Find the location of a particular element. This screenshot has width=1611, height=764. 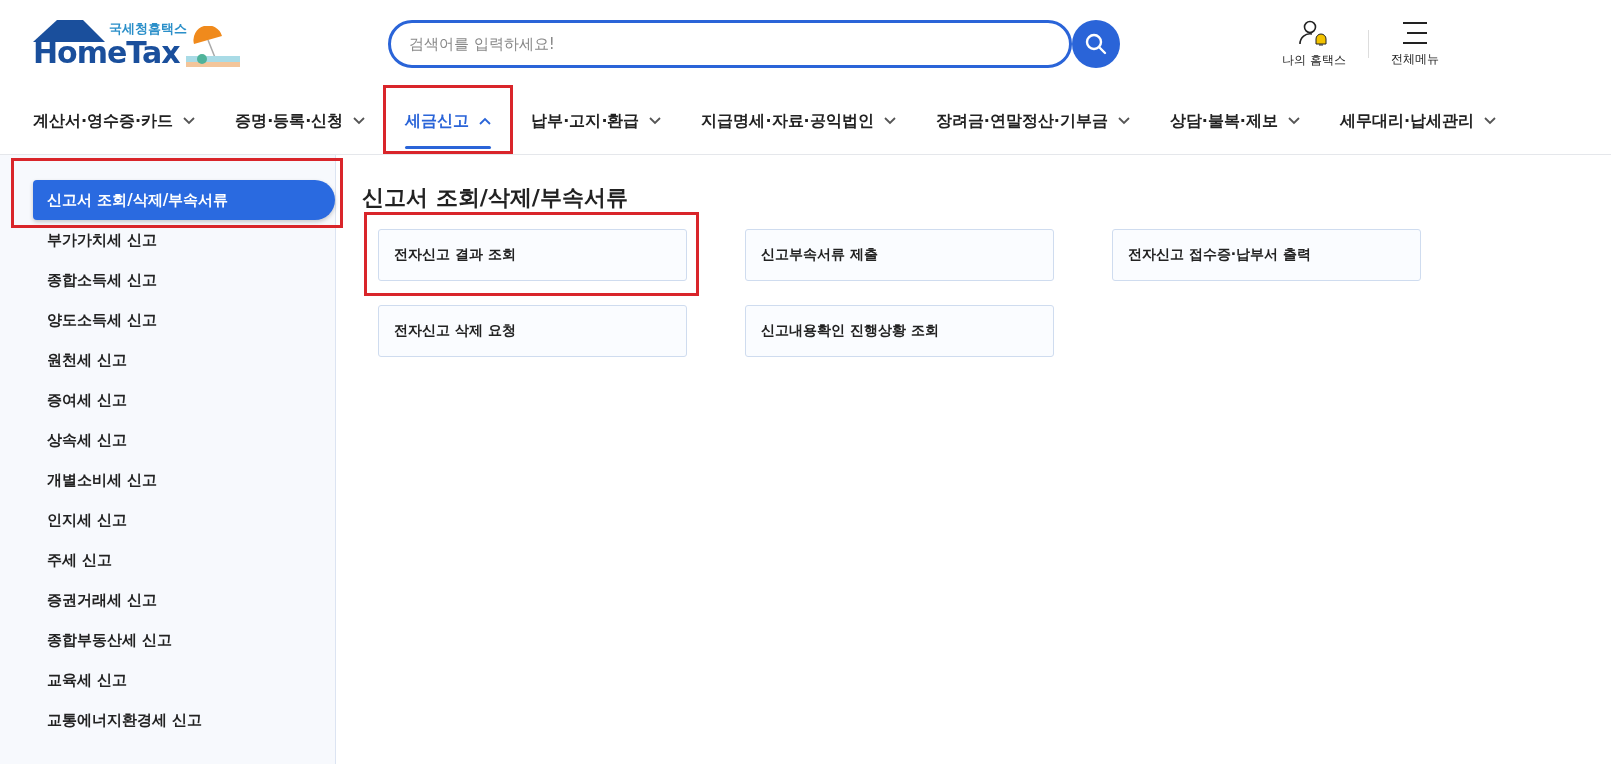

nav-tab: 상담·불복·제보 is located at coordinates (1234, 121).